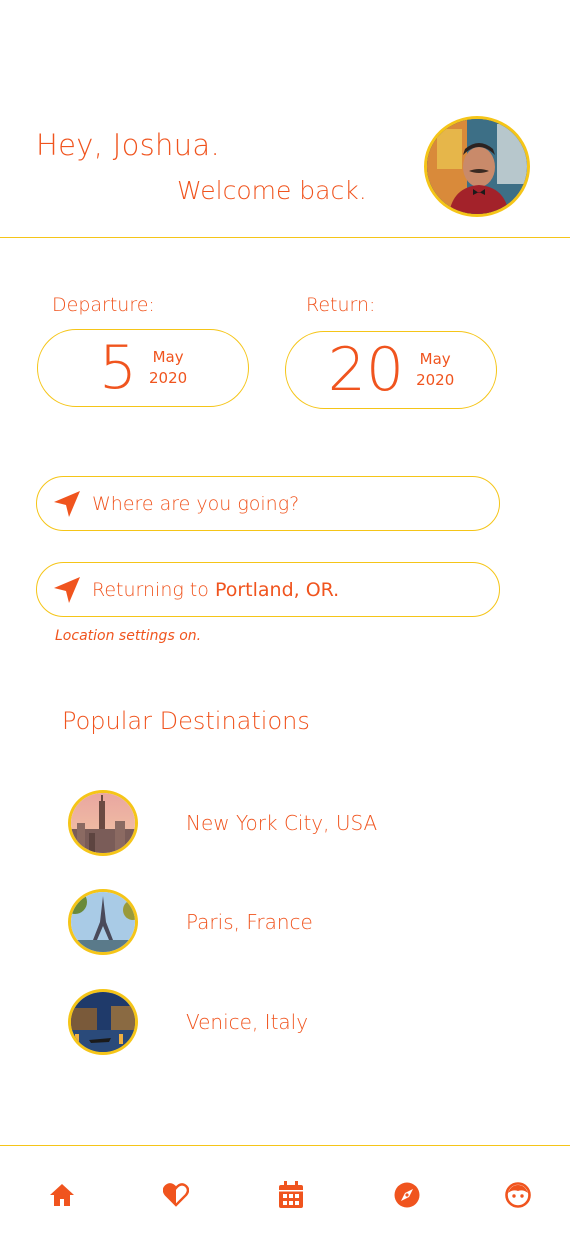 This screenshot has height=1241, width=570. Describe the element at coordinates (196, 503) in the screenshot. I see `destination-placeholder: Where are you going?` at that location.